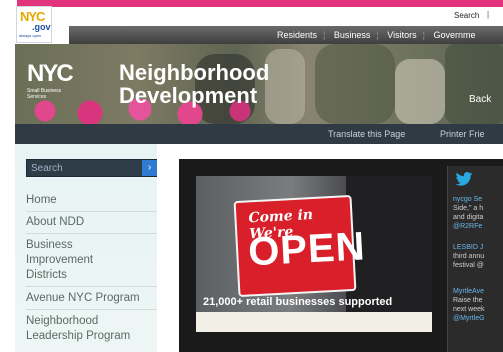  I want to click on sidebar-item-about: About NDD, so click(92, 222).